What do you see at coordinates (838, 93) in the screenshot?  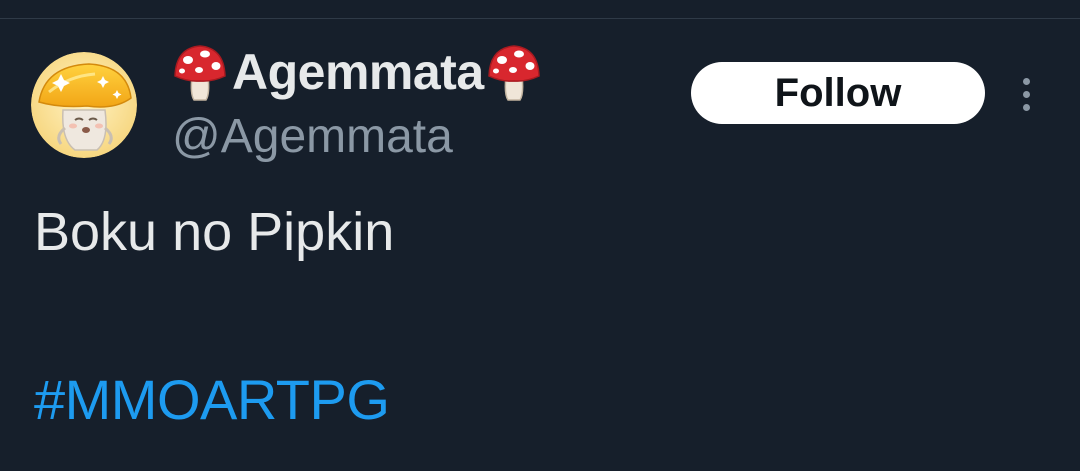 I see `follow-button: Follow` at bounding box center [838, 93].